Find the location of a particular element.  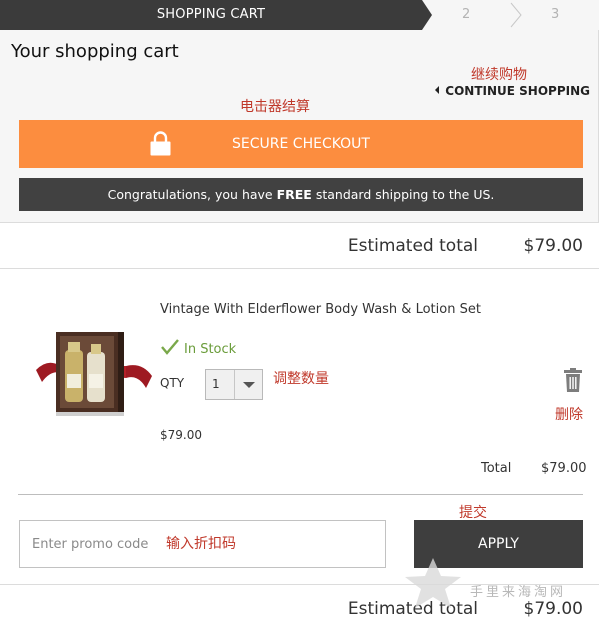

quantity-value: 1 is located at coordinates (216, 384).